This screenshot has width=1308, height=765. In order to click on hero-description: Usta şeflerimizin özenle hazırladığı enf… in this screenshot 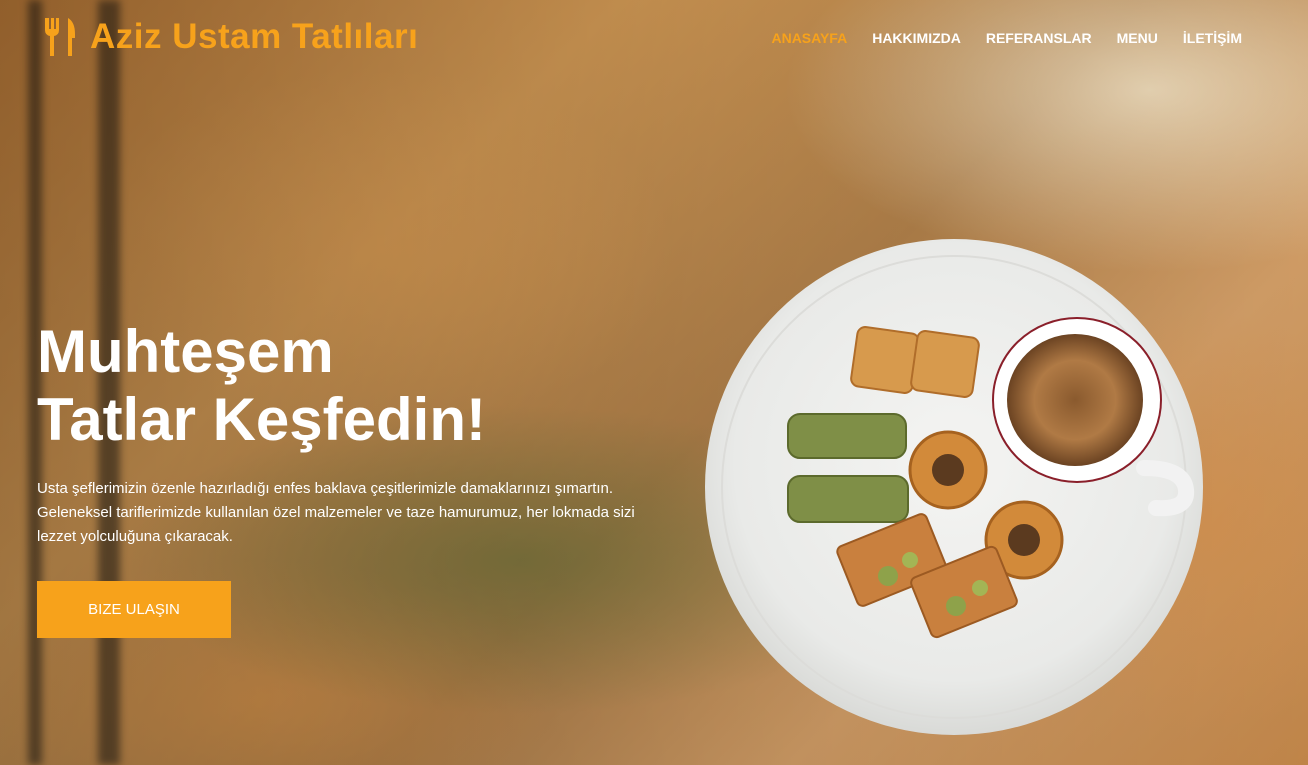, I will do `click(336, 512)`.